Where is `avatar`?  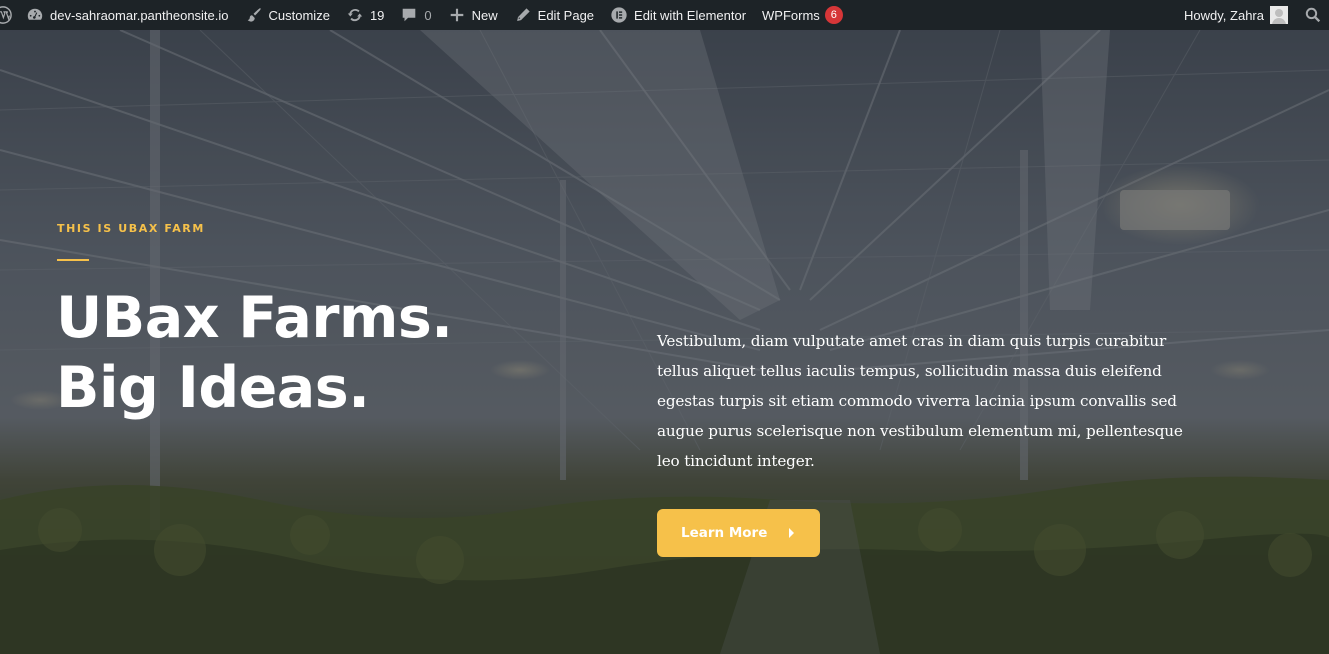 avatar is located at coordinates (1279, 15).